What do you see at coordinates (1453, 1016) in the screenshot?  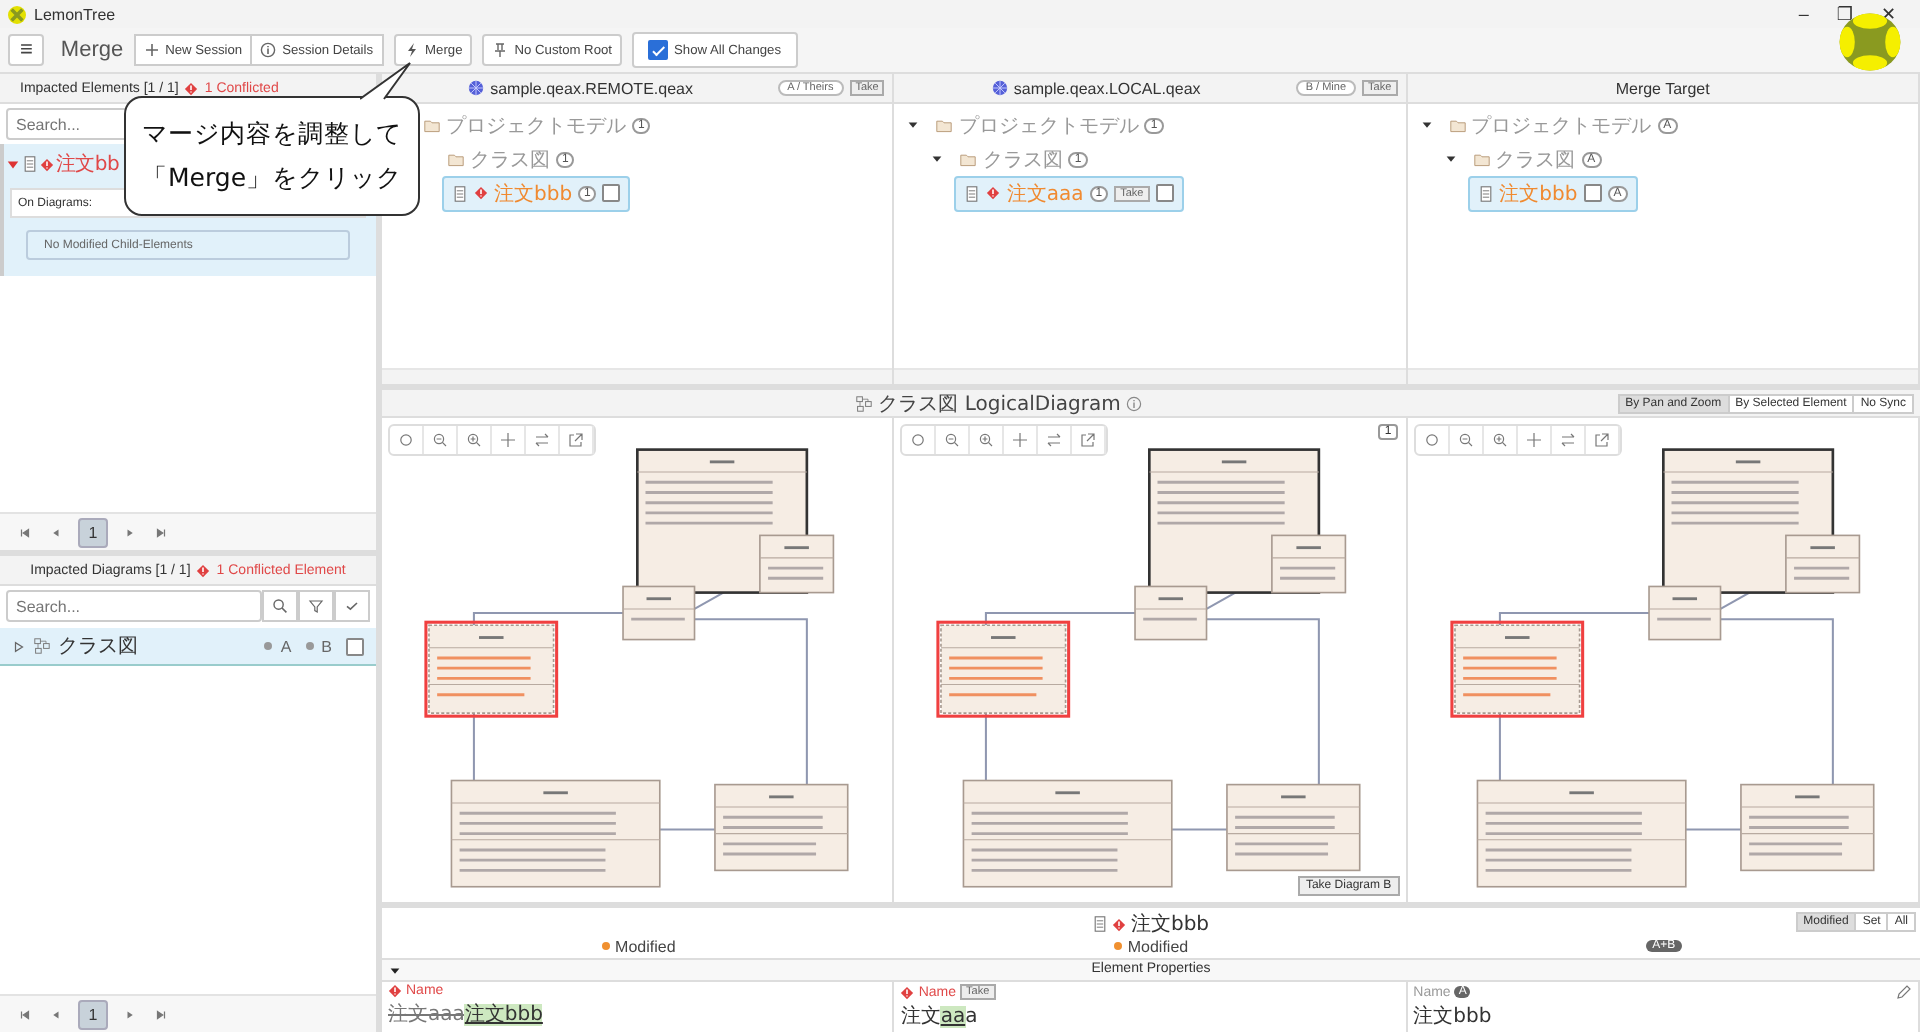 I see `property-value: 注文bbb` at bounding box center [1453, 1016].